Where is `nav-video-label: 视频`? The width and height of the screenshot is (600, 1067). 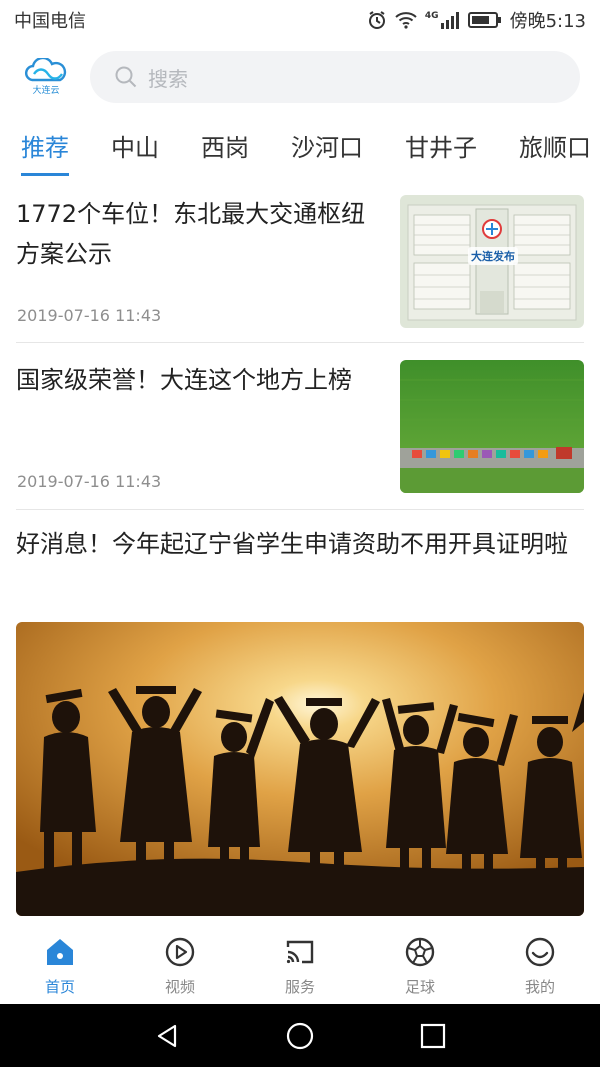 nav-video-label: 视频 is located at coordinates (179, 987).